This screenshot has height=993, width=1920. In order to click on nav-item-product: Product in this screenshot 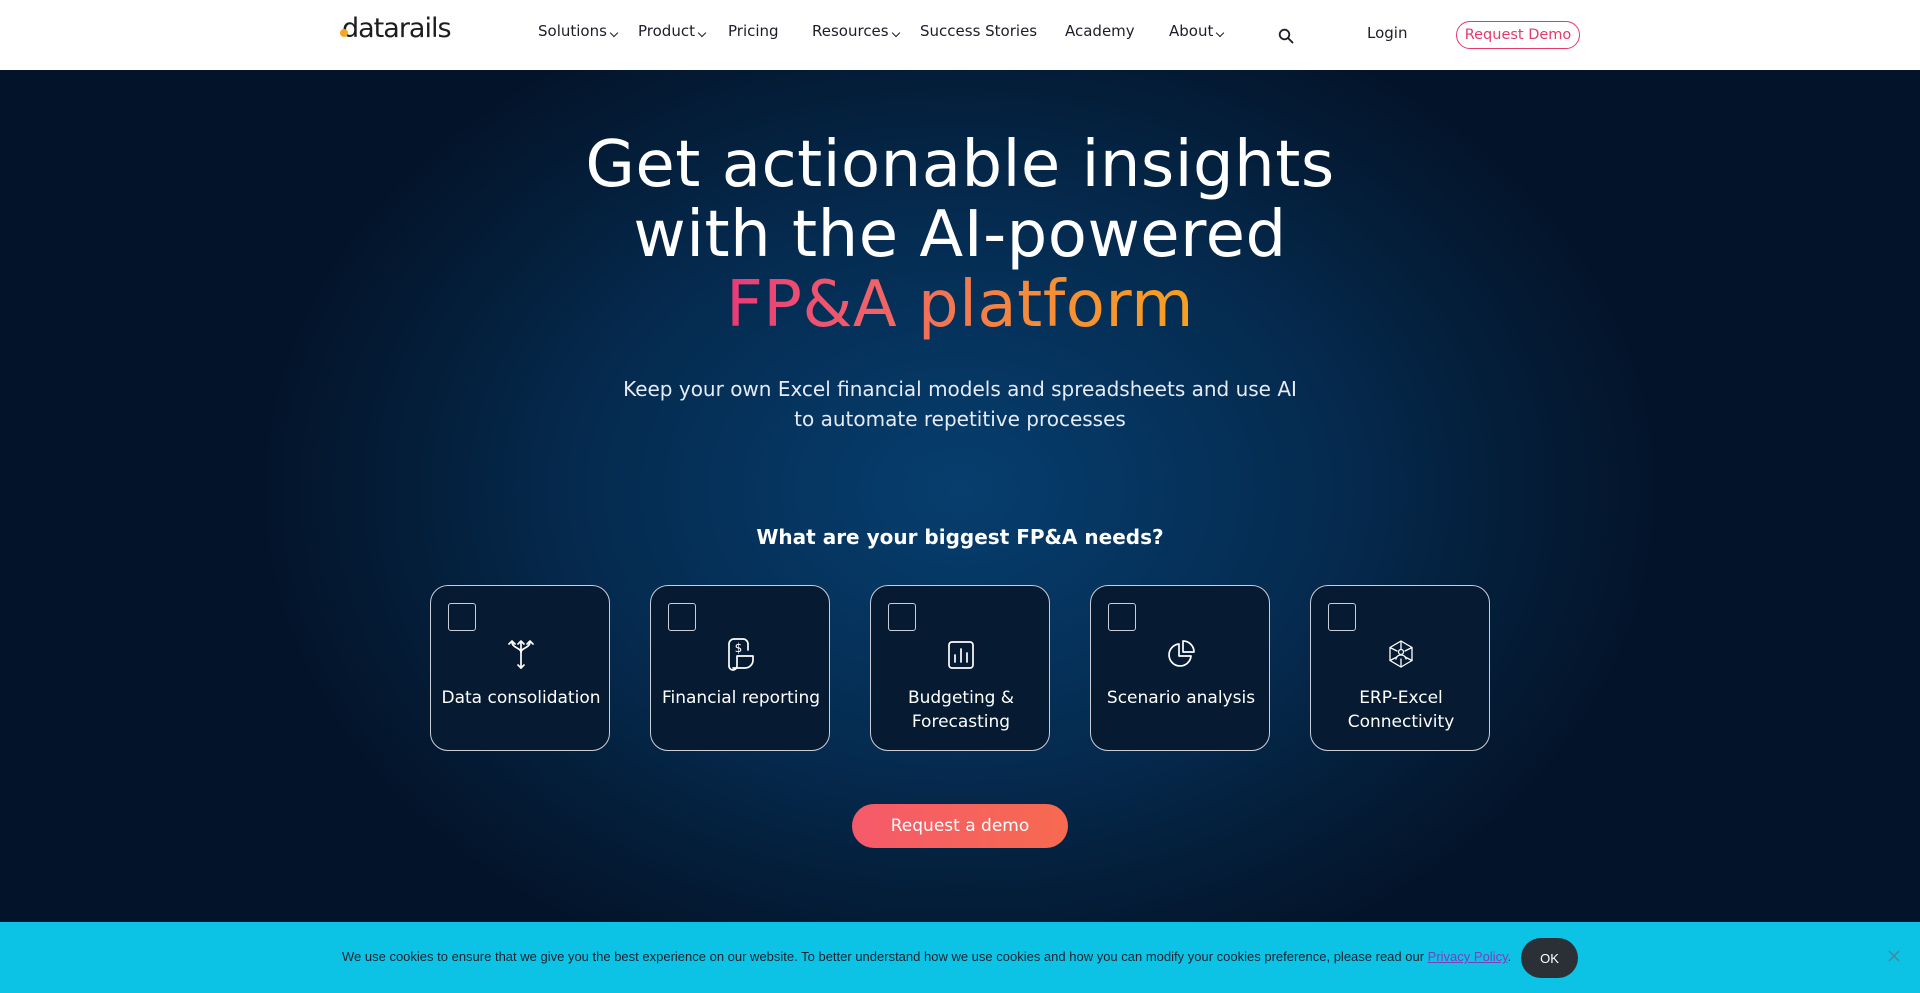, I will do `click(672, 31)`.